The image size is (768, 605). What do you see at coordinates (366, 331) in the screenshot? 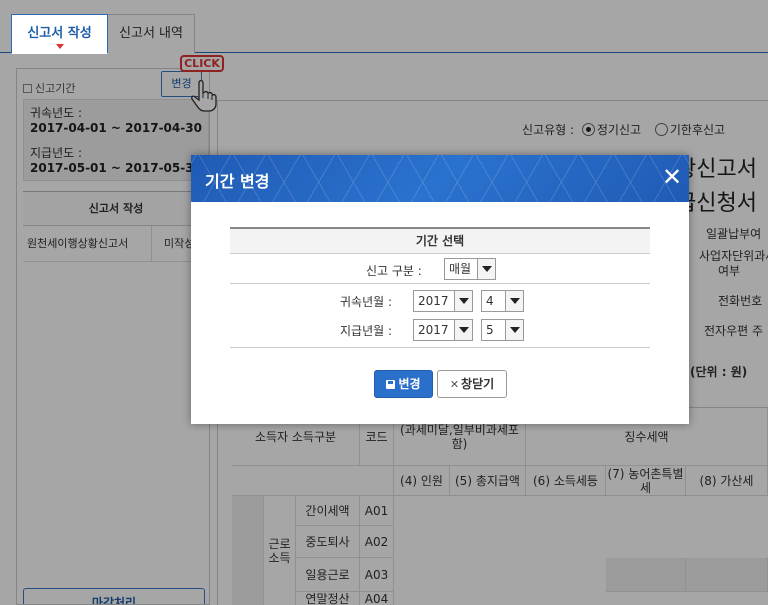
I see `pay-month-label: 지급년월 :` at bounding box center [366, 331].